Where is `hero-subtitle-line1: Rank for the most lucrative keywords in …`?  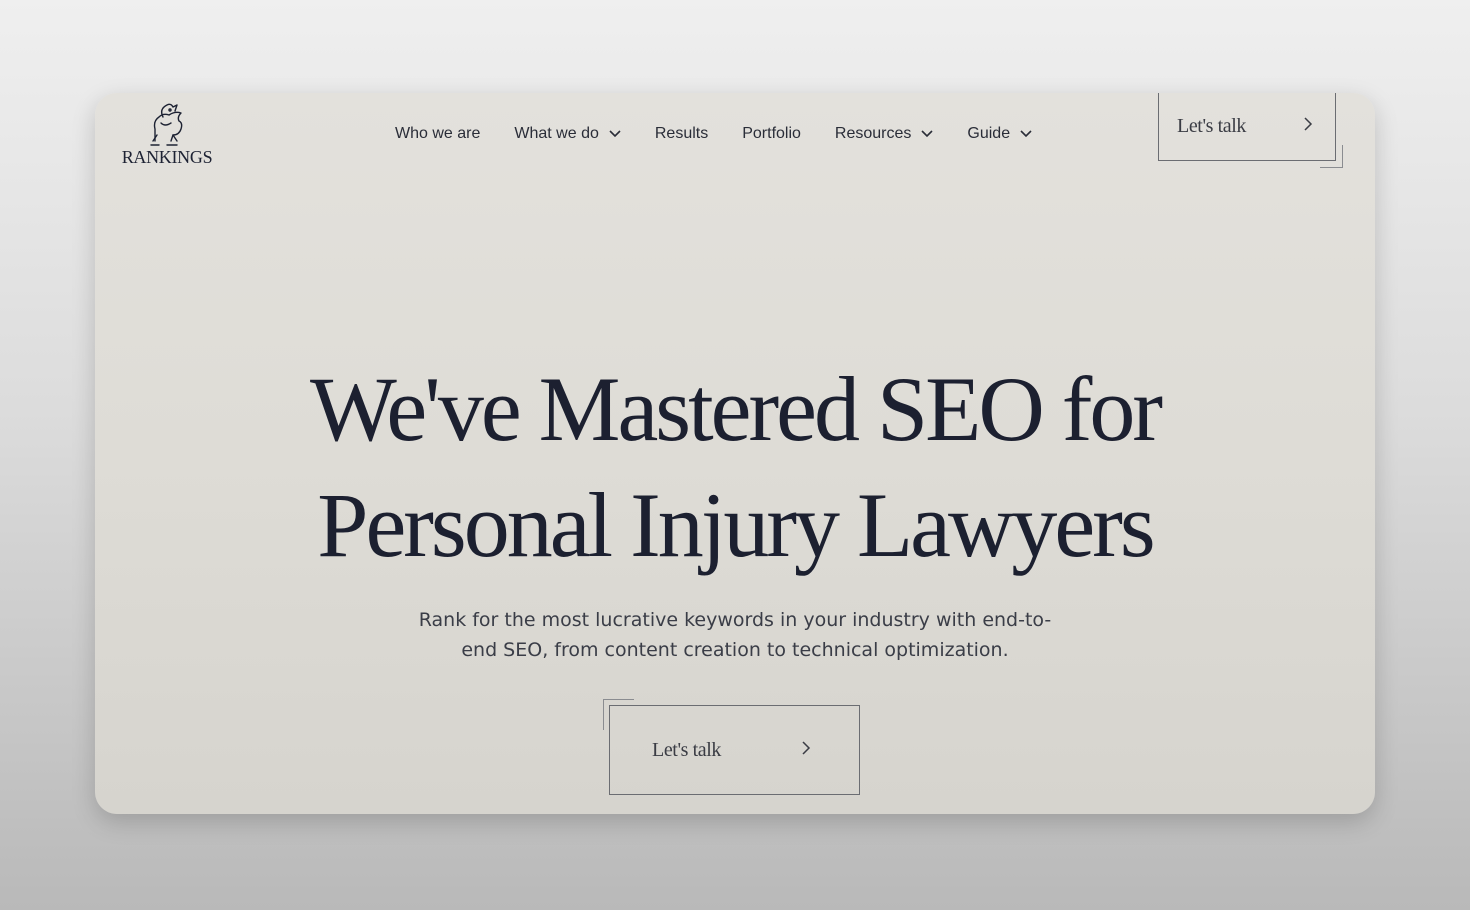 hero-subtitle-line1: Rank for the most lucrative keywords in … is located at coordinates (735, 620).